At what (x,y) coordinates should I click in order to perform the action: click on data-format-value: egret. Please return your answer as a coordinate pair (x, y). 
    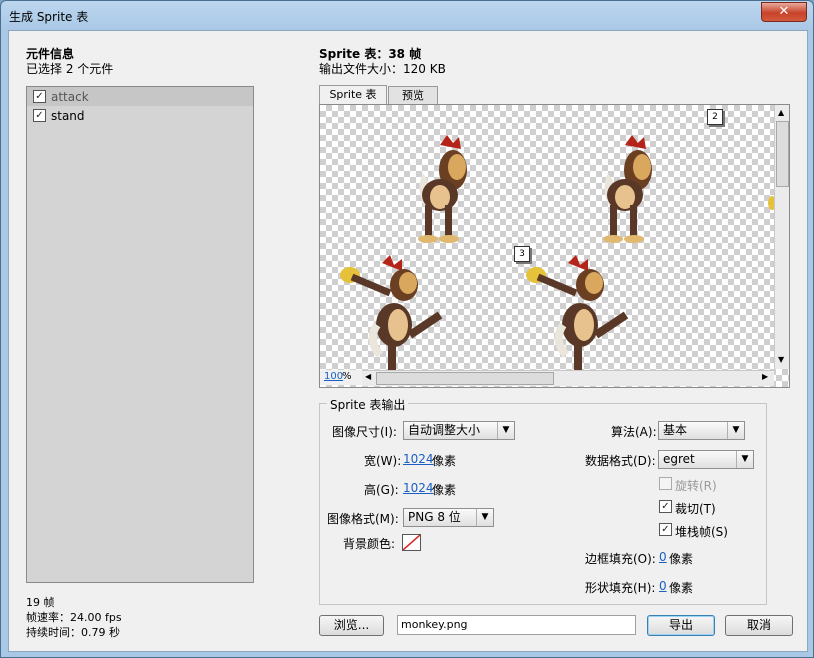
    Looking at the image, I should click on (679, 459).